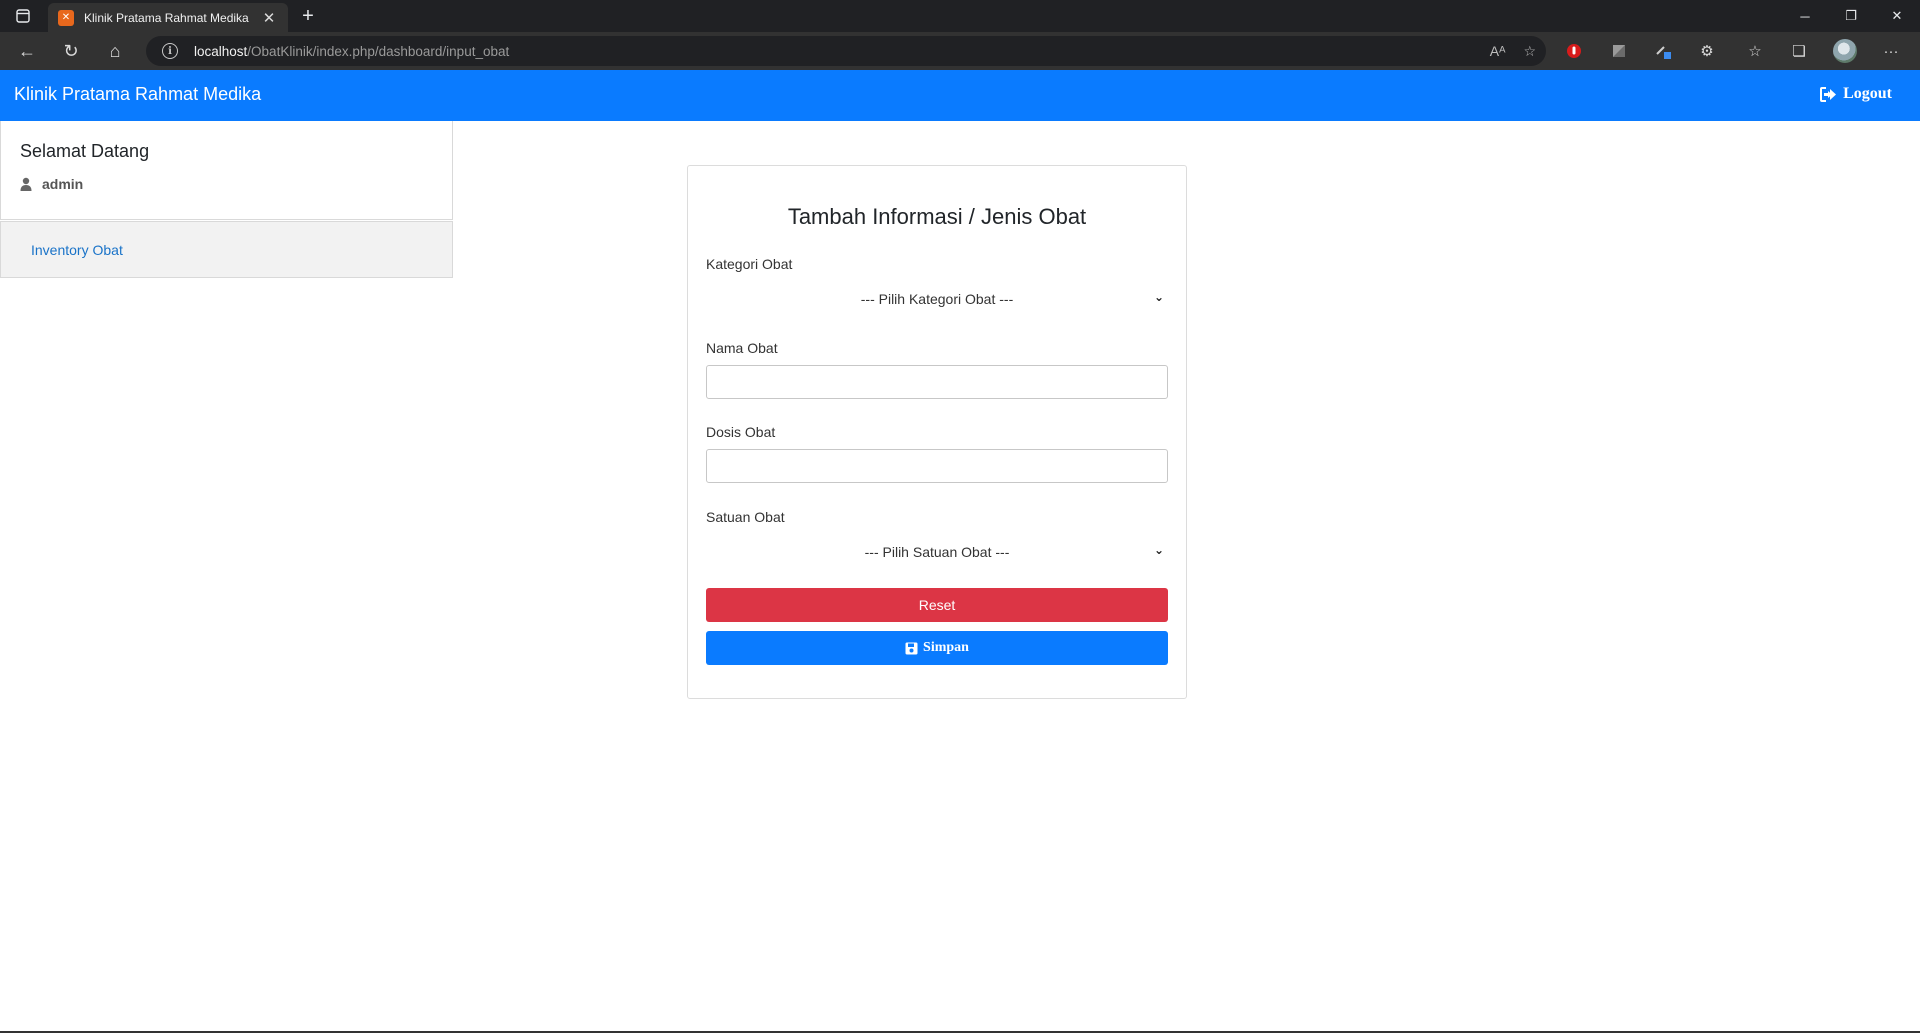 The height and width of the screenshot is (1033, 1920). What do you see at coordinates (1755, 51) in the screenshot?
I see `favorites-icon: ☆` at bounding box center [1755, 51].